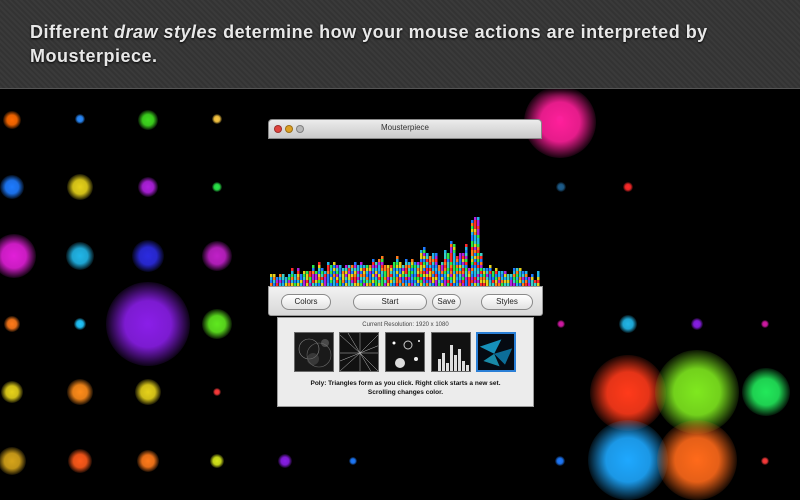 The image size is (800, 500). What do you see at coordinates (405, 352) in the screenshot?
I see `circles-style-thumbnail` at bounding box center [405, 352].